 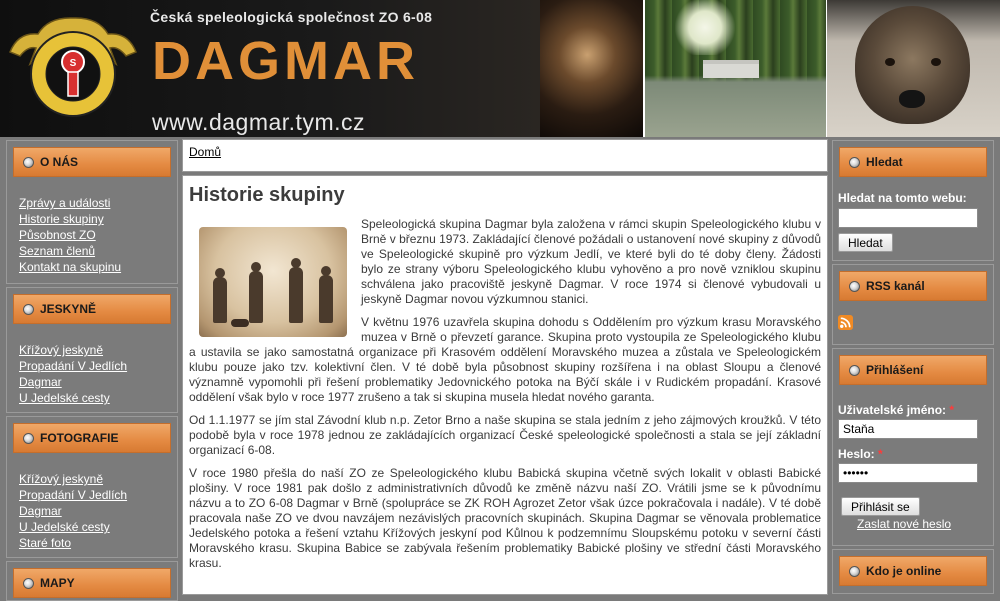 What do you see at coordinates (904, 571) in the screenshot?
I see `online-heading-label: Kdo je online` at bounding box center [904, 571].